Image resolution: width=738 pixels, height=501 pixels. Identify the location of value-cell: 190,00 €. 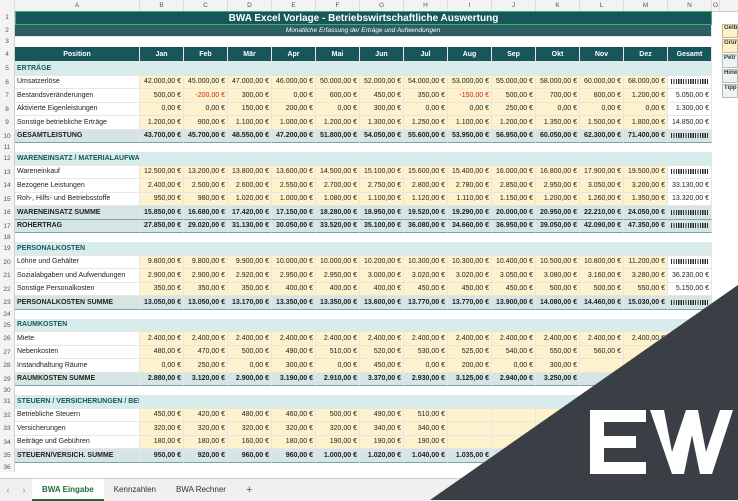
(338, 442).